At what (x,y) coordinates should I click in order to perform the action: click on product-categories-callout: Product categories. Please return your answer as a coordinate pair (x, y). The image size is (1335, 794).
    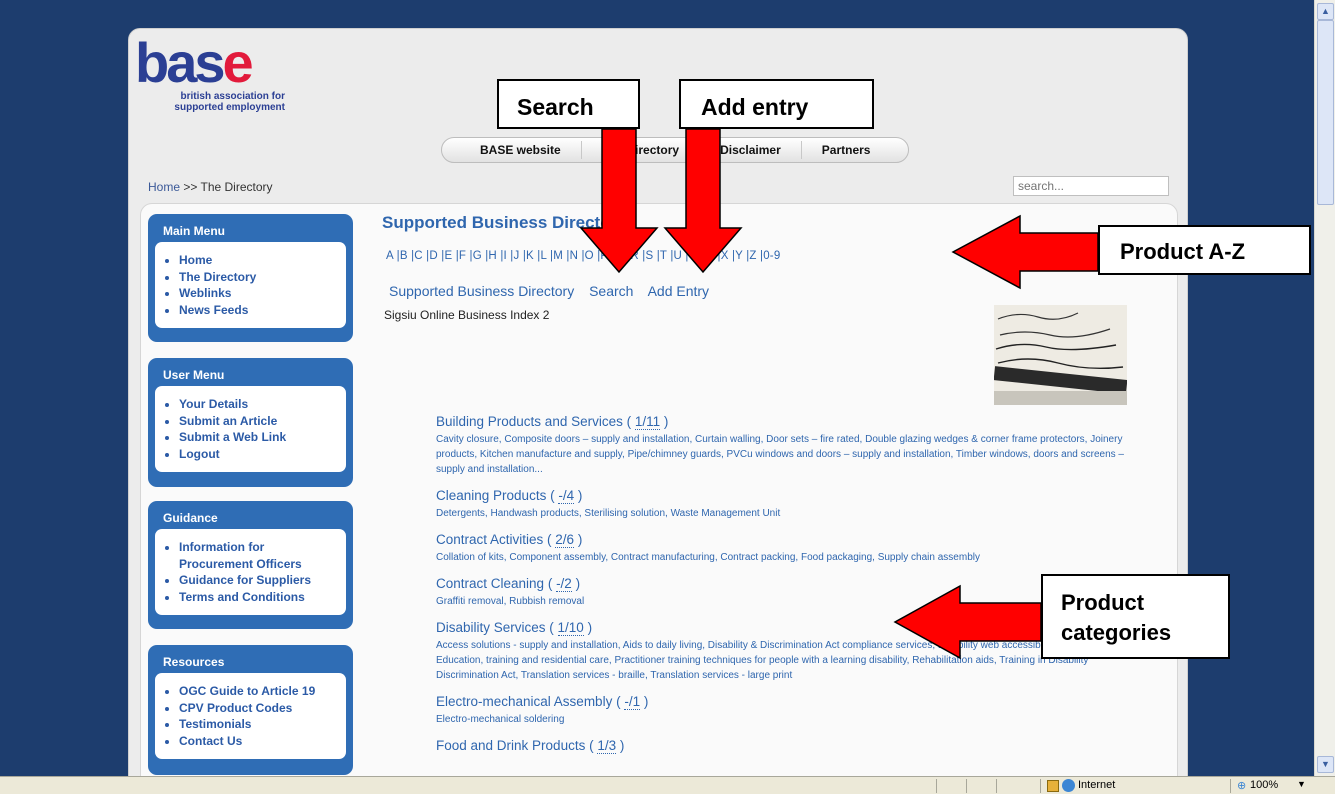
    Looking at the image, I should click on (1135, 616).